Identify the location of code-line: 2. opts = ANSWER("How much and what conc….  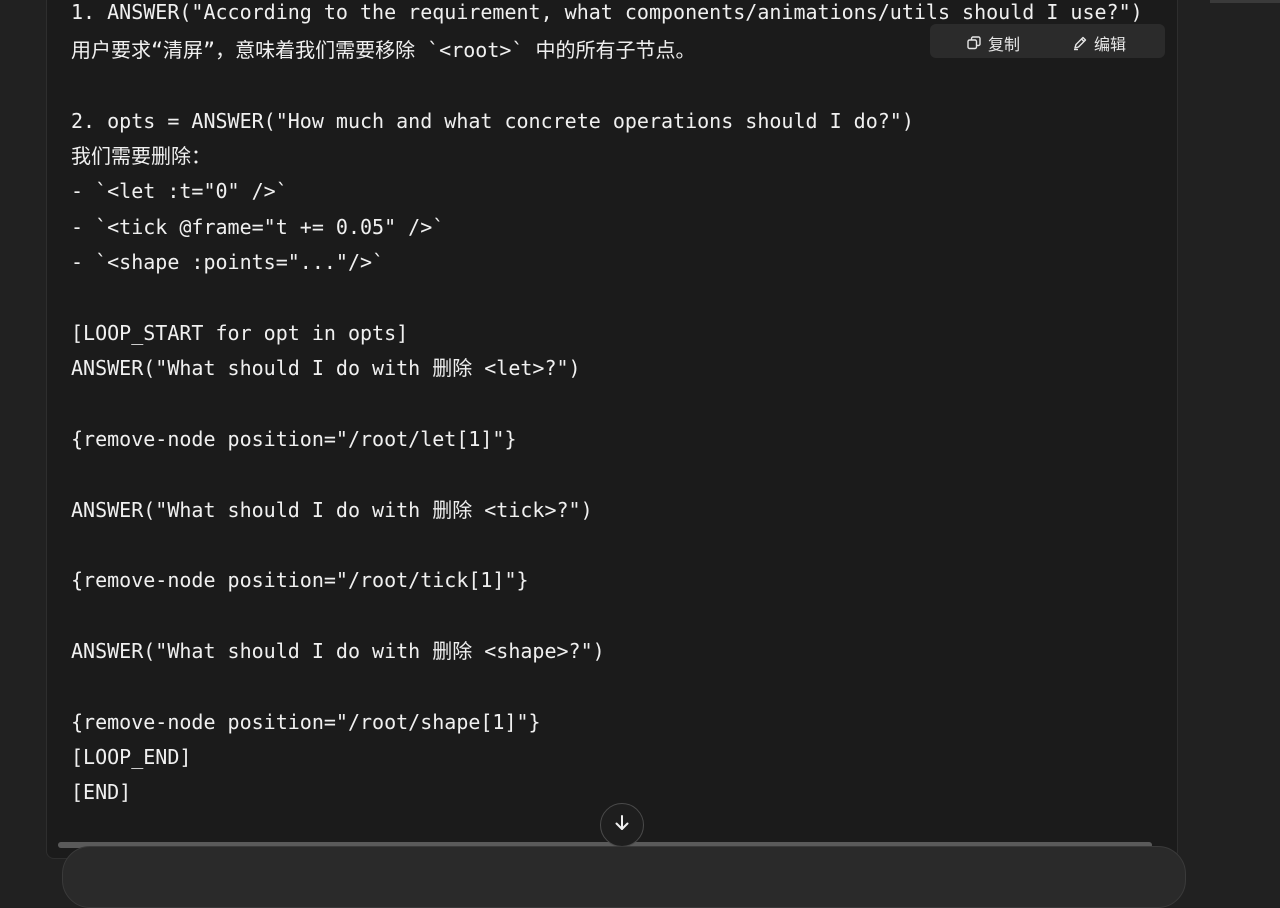
(492, 121).